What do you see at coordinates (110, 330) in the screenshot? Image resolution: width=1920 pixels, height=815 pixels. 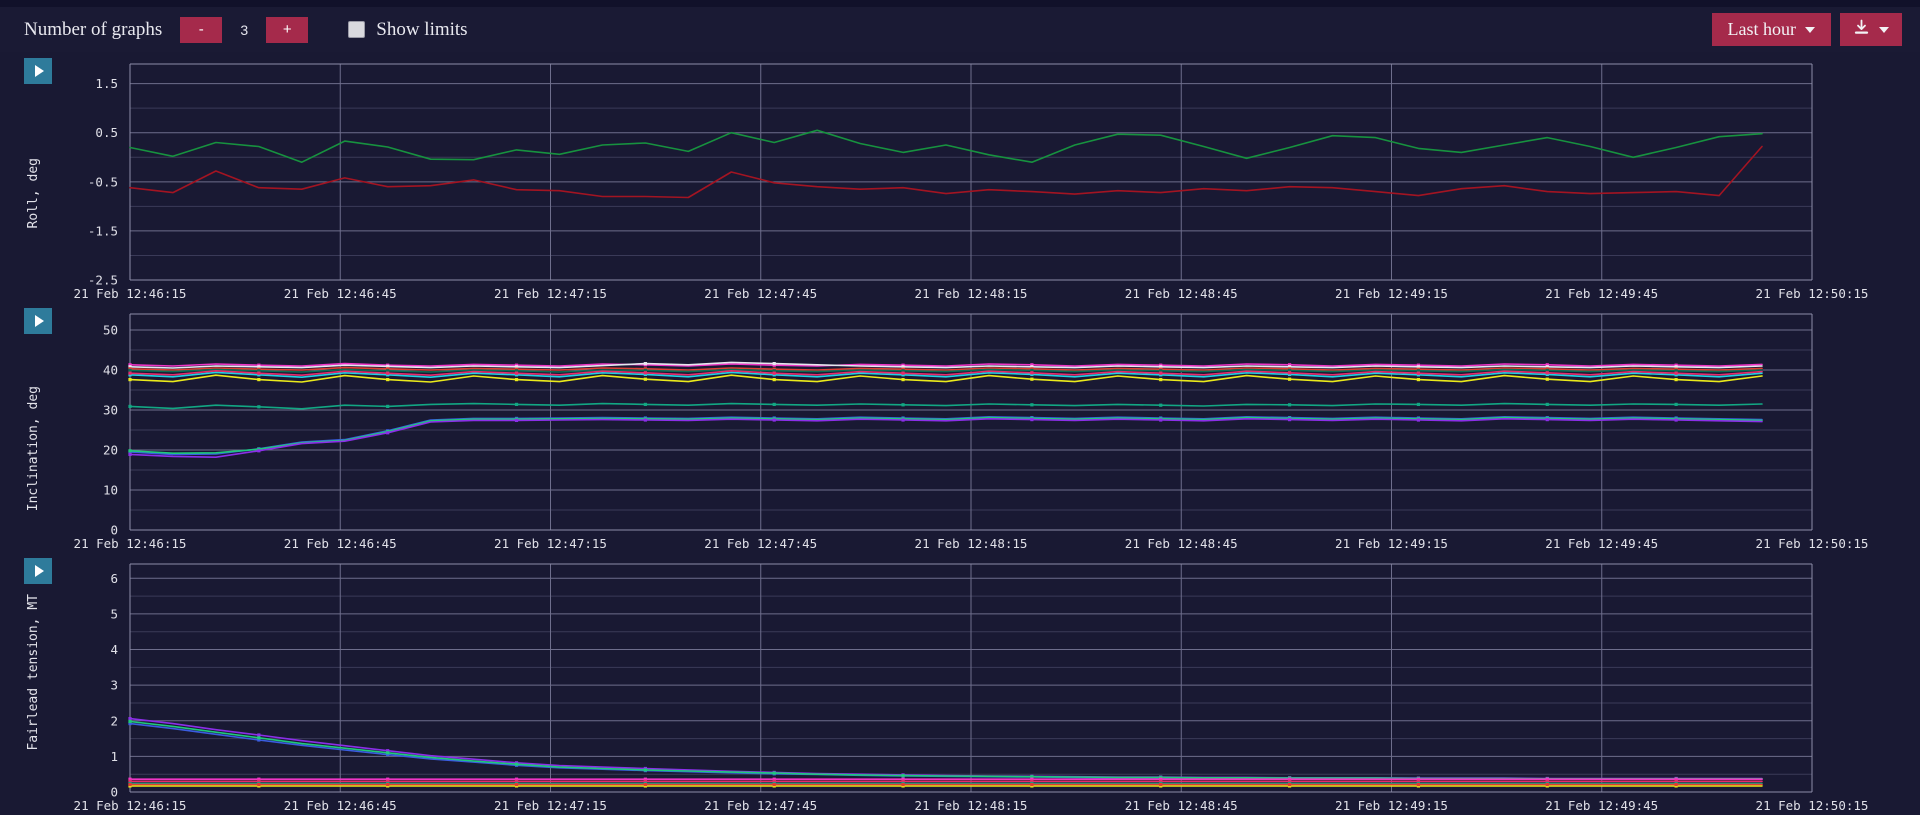 I see `svg-text: 50` at bounding box center [110, 330].